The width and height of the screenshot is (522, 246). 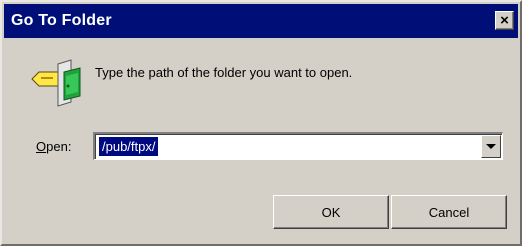 I want to click on folder-path-combobox: /pub/ftpx/, so click(x=298, y=146).